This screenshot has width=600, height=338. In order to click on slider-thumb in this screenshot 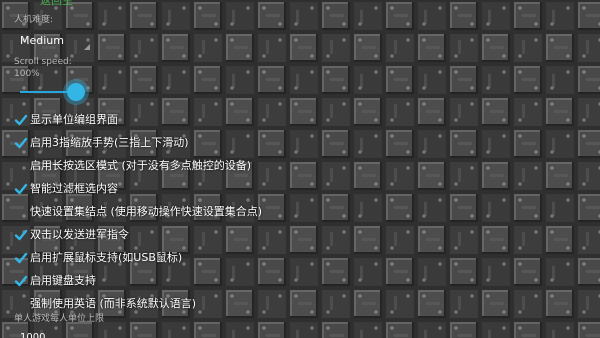, I will do `click(76, 92)`.